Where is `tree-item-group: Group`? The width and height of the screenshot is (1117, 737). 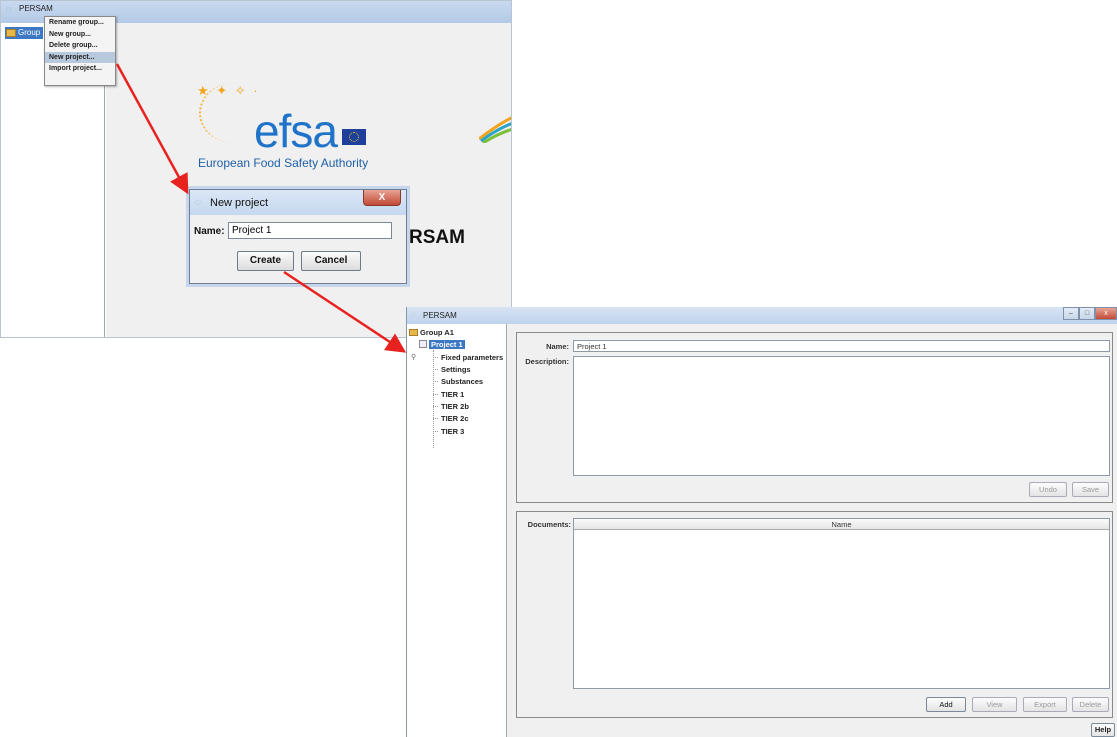
tree-item-group: Group is located at coordinates (24, 33).